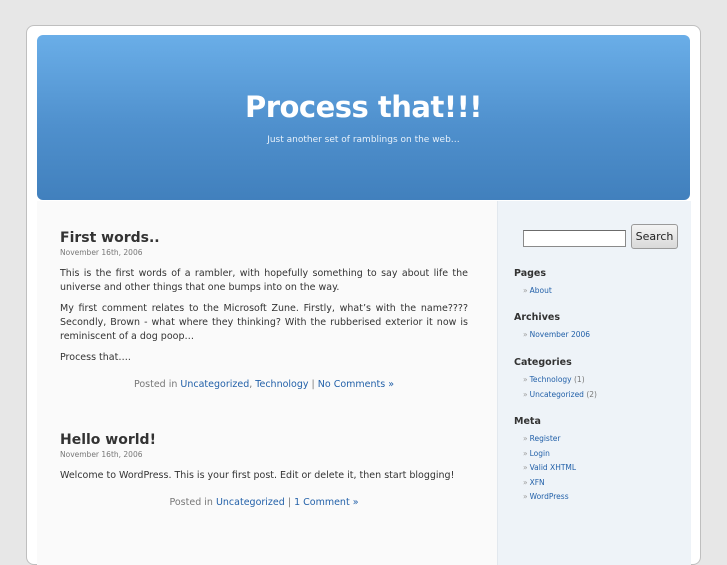 The width and height of the screenshot is (727, 565). I want to click on list-item: » WordPress, so click(549, 497).